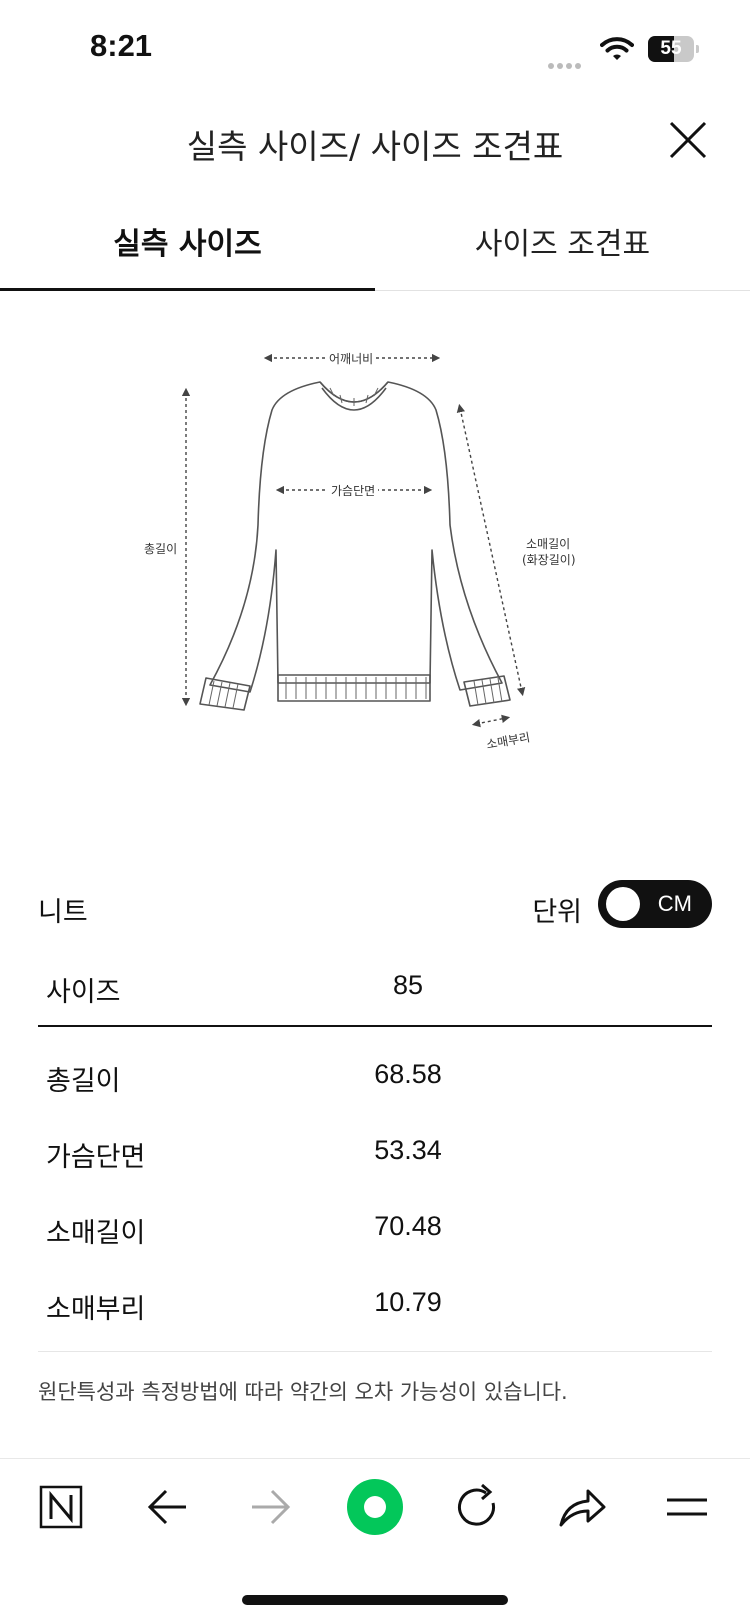 The width and height of the screenshot is (750, 1623). I want to click on back-arrow-icon, so click(166, 1507).